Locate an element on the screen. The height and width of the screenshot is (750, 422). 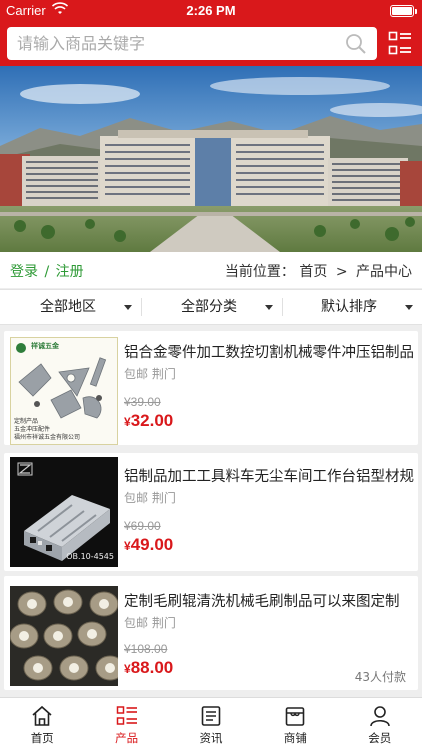
filter-bar: 全部地区 全部分类 默认排序 is located at coordinates (211, 307).